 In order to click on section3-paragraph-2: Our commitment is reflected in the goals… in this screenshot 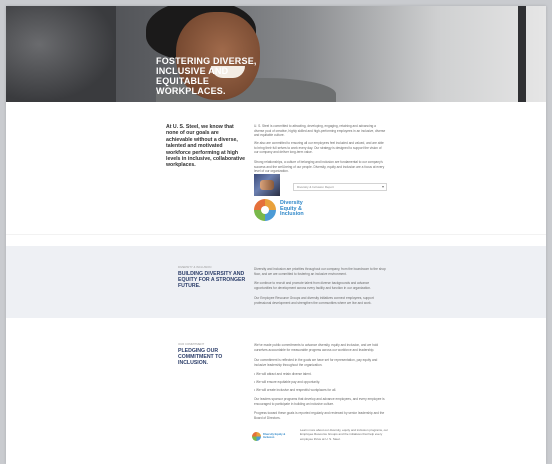, I will do `click(316, 362)`.